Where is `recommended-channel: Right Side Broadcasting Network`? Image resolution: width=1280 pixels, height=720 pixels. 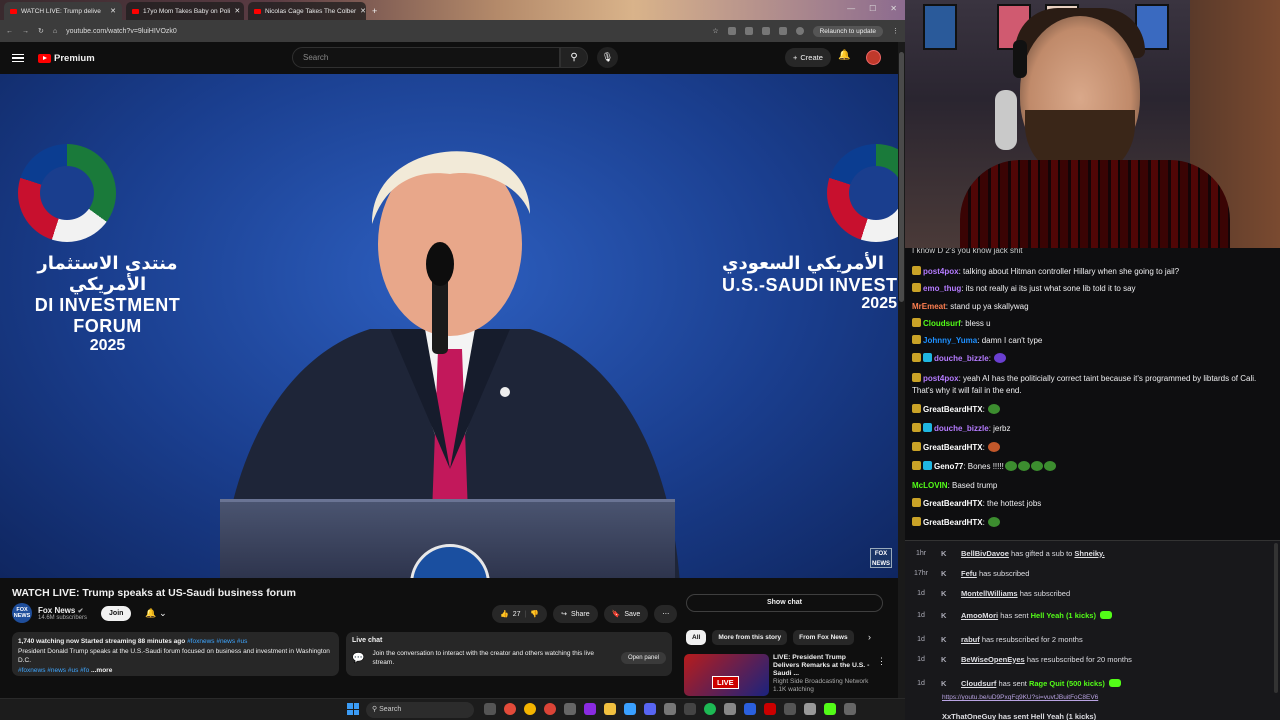
recommended-channel: Right Side Broadcasting Network is located at coordinates (823, 682).